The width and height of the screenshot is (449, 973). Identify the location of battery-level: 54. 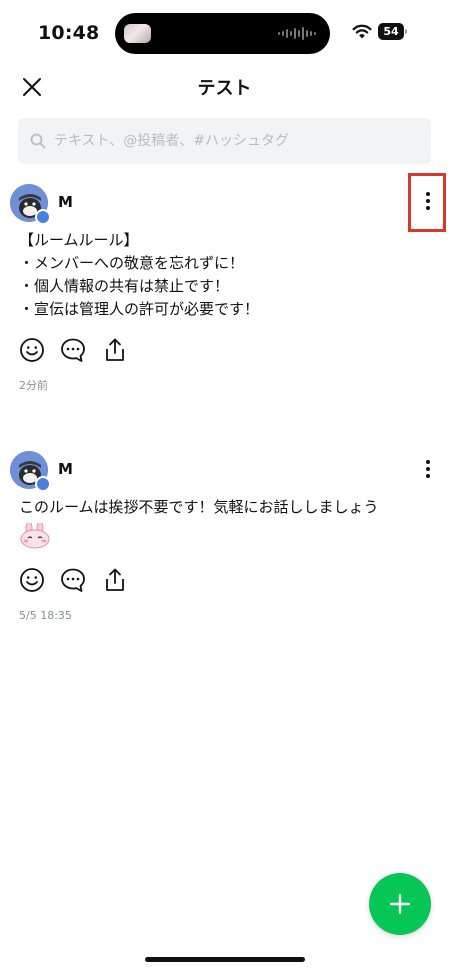
(391, 31).